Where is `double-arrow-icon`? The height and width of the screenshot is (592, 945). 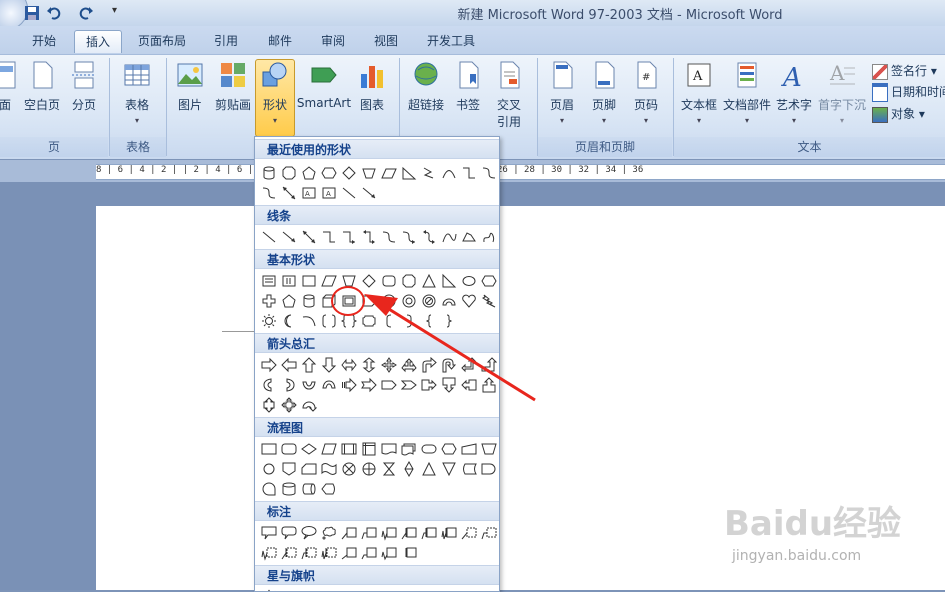 double-arrow-icon is located at coordinates (309, 237).